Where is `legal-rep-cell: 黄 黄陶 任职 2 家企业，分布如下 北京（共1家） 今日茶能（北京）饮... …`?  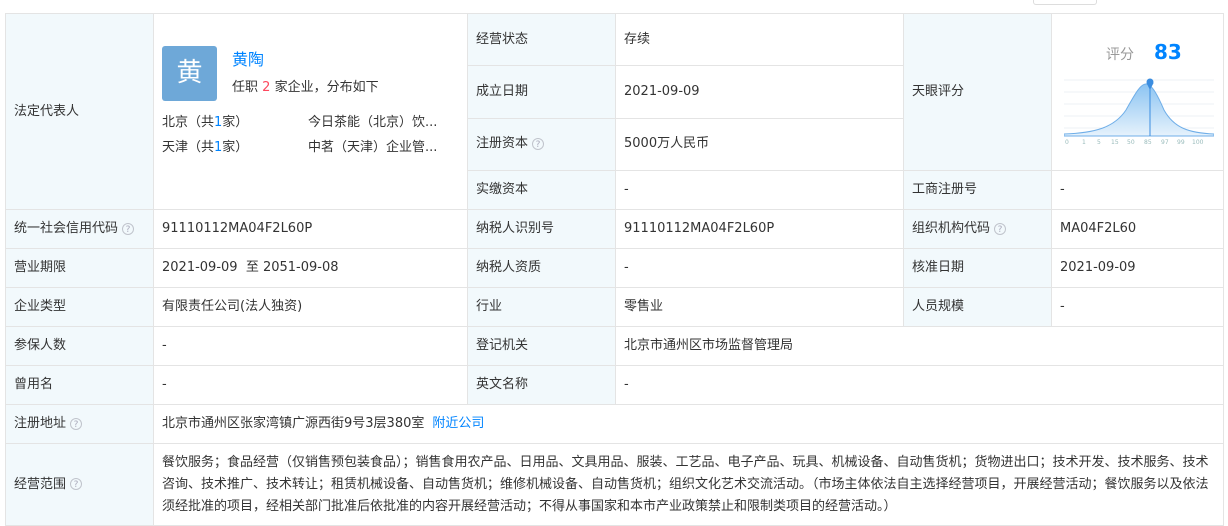
legal-rep-cell: 黄 黄陶 任职 2 家企业，分布如下 北京（共1家） 今日茶能（北京）饮... … is located at coordinates (310, 111).